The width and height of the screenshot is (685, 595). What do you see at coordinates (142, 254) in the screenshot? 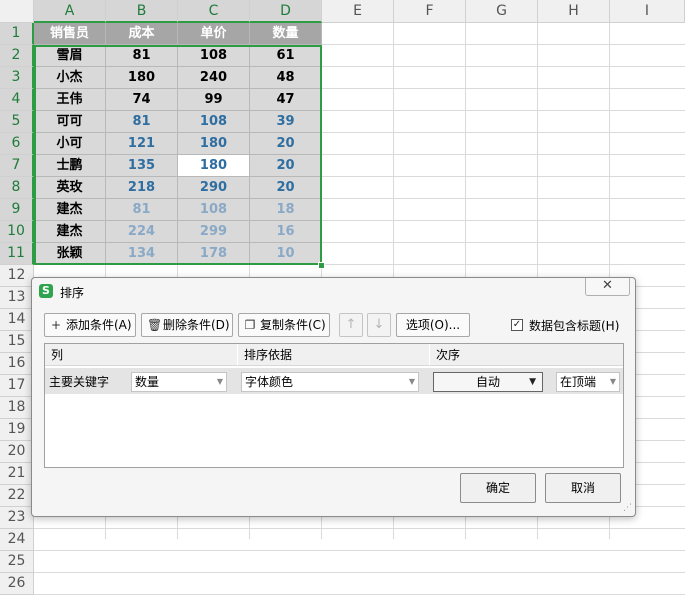
I see `data-cell: 134` at bounding box center [142, 254].